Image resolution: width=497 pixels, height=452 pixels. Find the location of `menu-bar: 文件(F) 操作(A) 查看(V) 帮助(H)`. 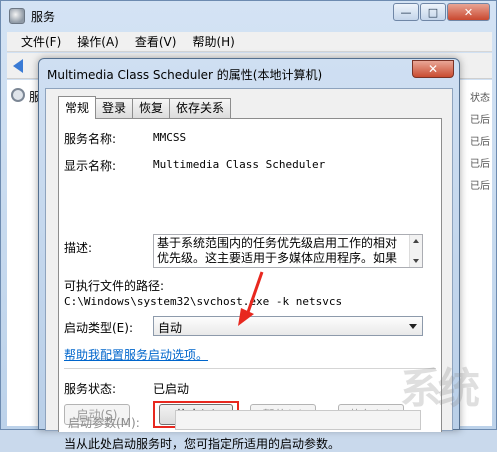

menu-bar: 文件(F) 操作(A) 查看(V) 帮助(H) is located at coordinates (249, 42).